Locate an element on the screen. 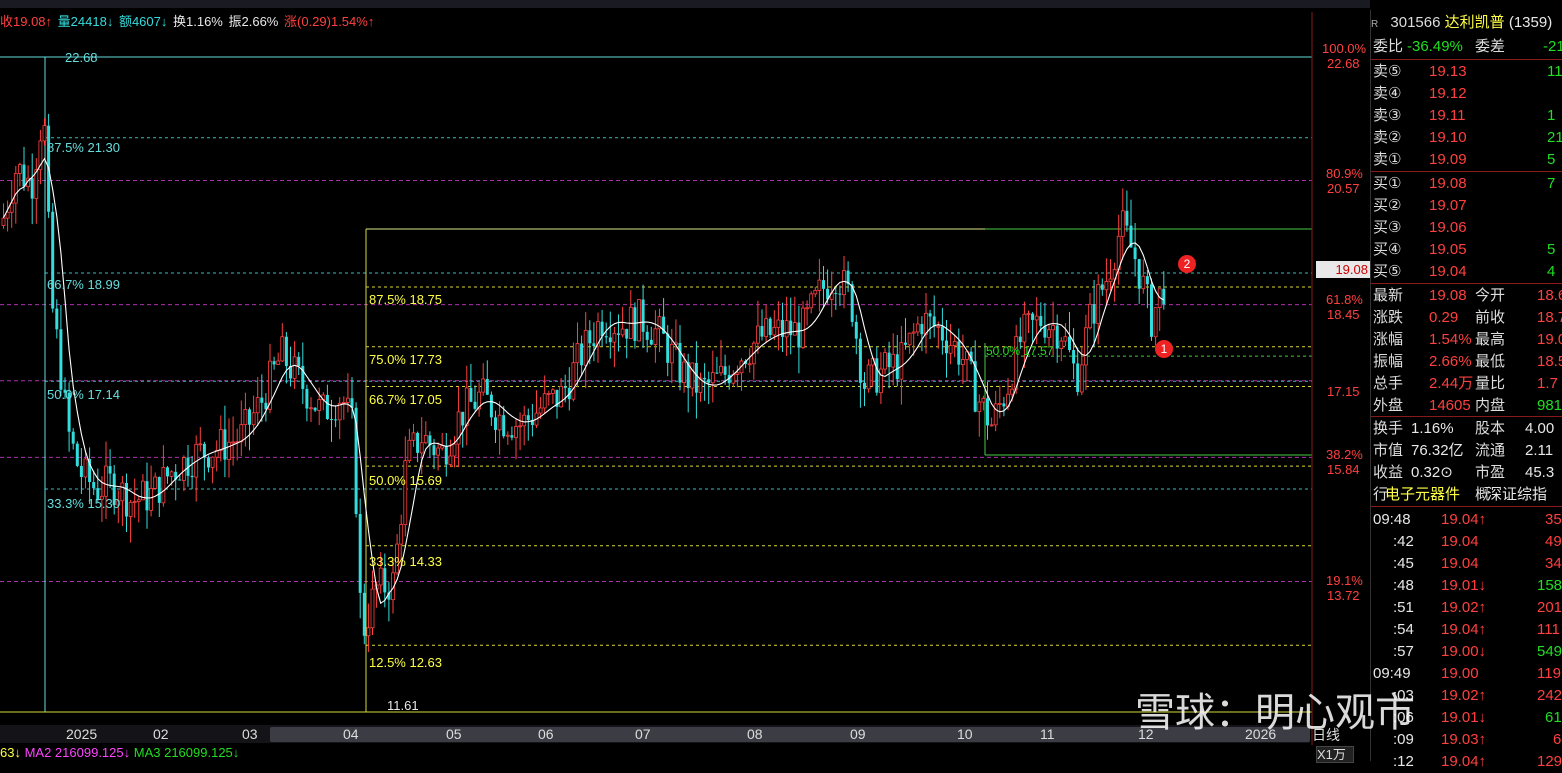 This screenshot has width=1562, height=773. axis-price-label: 18.45 is located at coordinates (1343, 314).